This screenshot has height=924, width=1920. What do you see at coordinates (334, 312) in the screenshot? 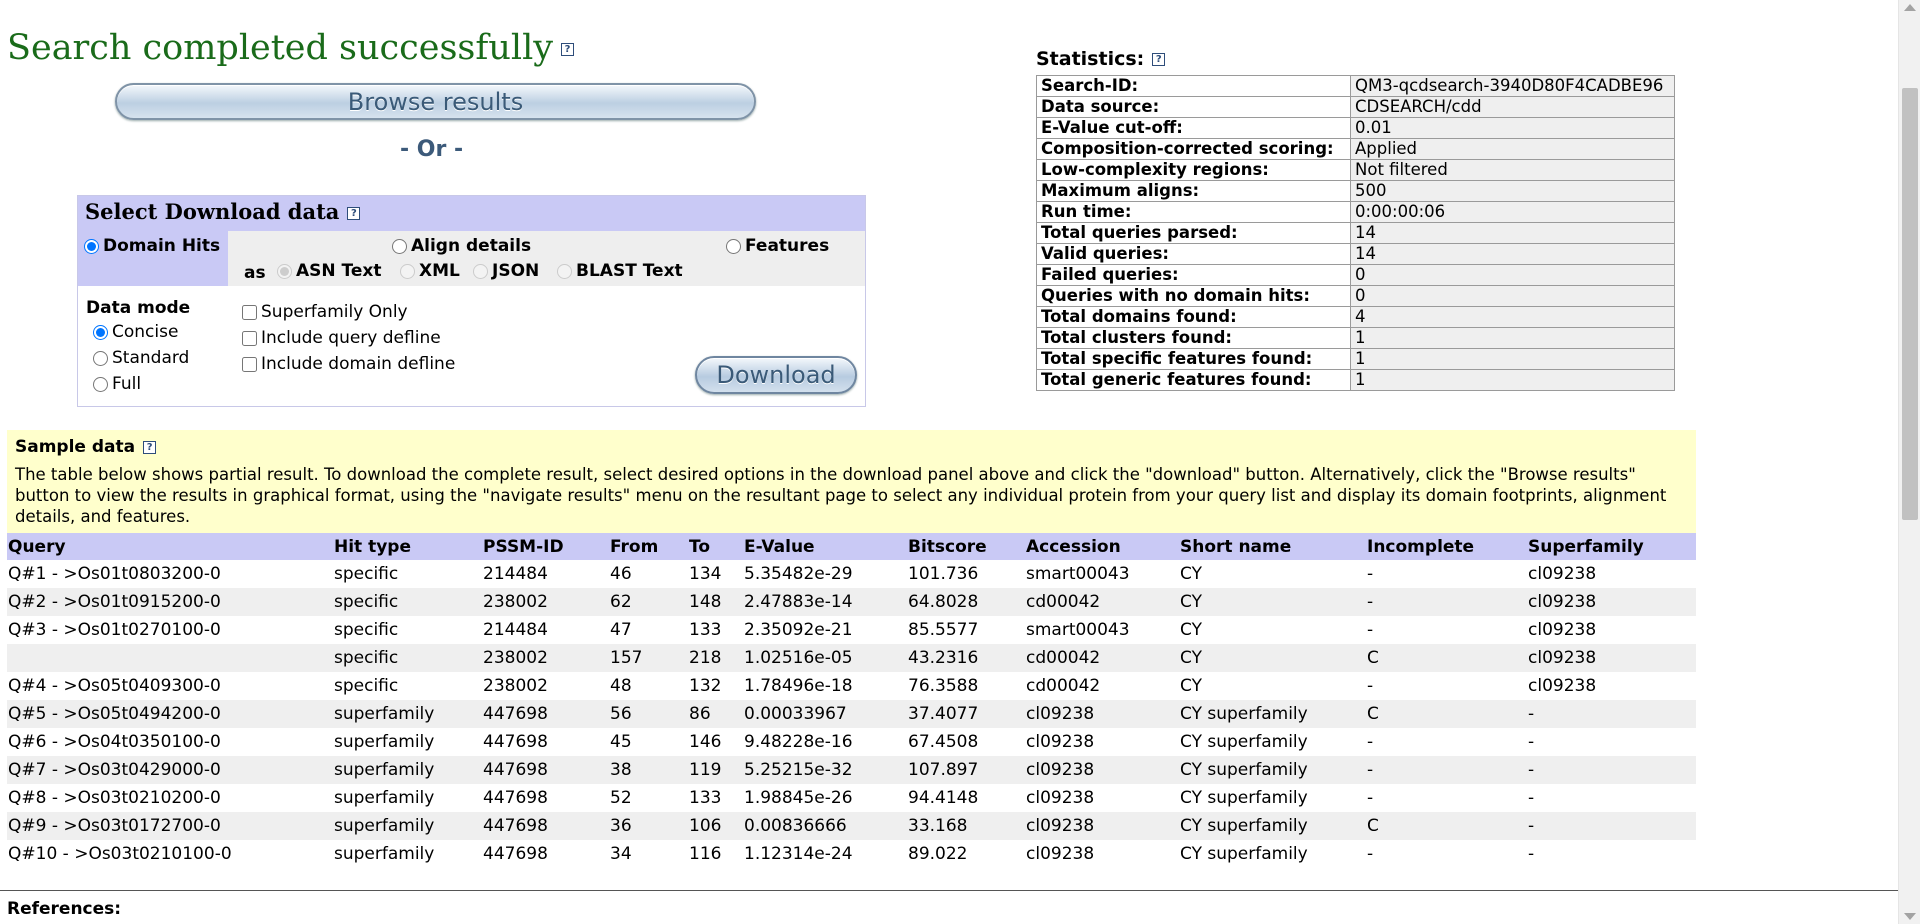
I see `superfamily-only-label: Superfamily Only` at bounding box center [334, 312].